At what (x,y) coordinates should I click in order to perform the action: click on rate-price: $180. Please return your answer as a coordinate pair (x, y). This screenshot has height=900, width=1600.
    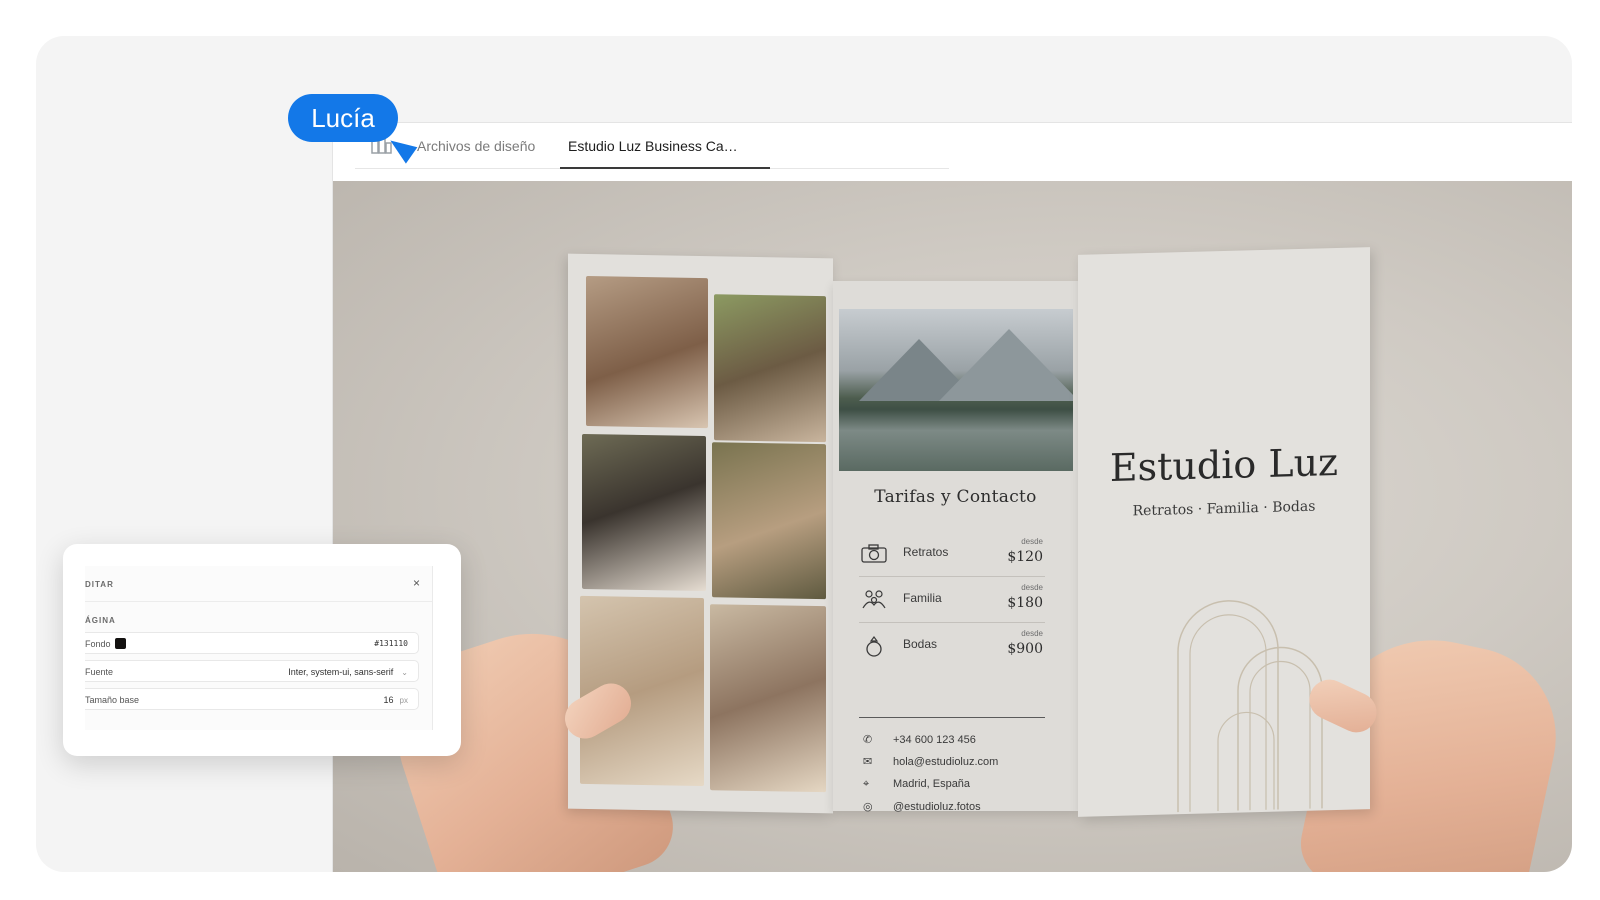
    Looking at the image, I should click on (1025, 603).